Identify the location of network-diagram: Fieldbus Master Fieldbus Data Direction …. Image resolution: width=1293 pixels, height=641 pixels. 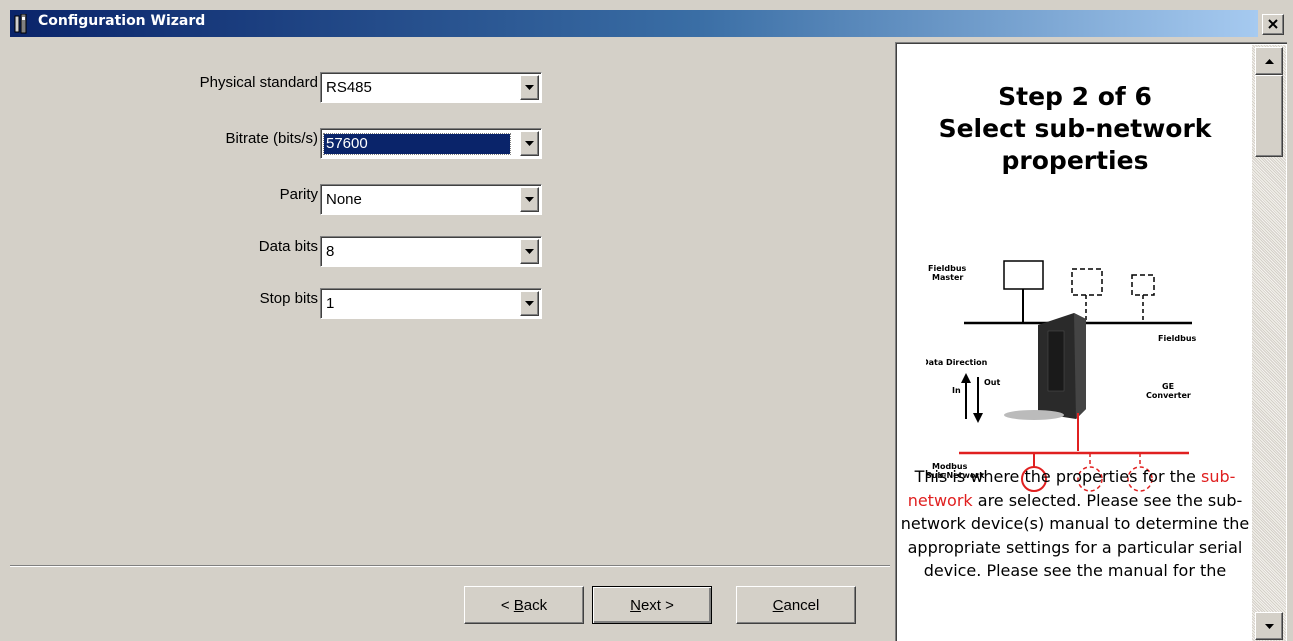
(1061, 357).